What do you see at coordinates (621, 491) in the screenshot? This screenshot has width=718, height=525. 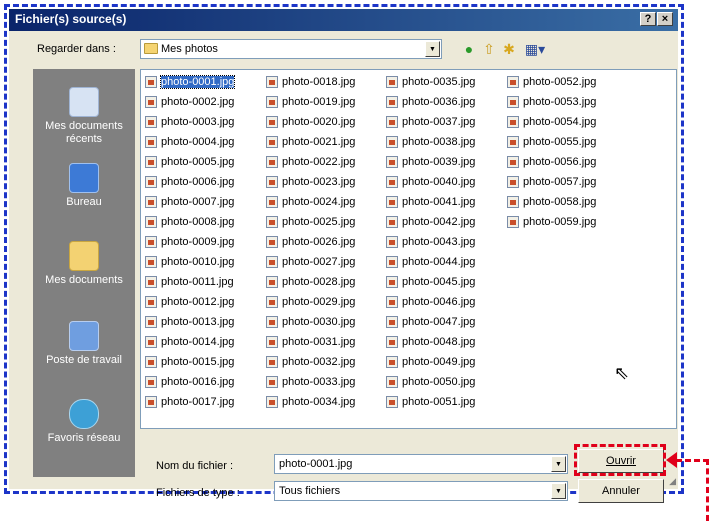 I see `cancel-button: Annuler` at bounding box center [621, 491].